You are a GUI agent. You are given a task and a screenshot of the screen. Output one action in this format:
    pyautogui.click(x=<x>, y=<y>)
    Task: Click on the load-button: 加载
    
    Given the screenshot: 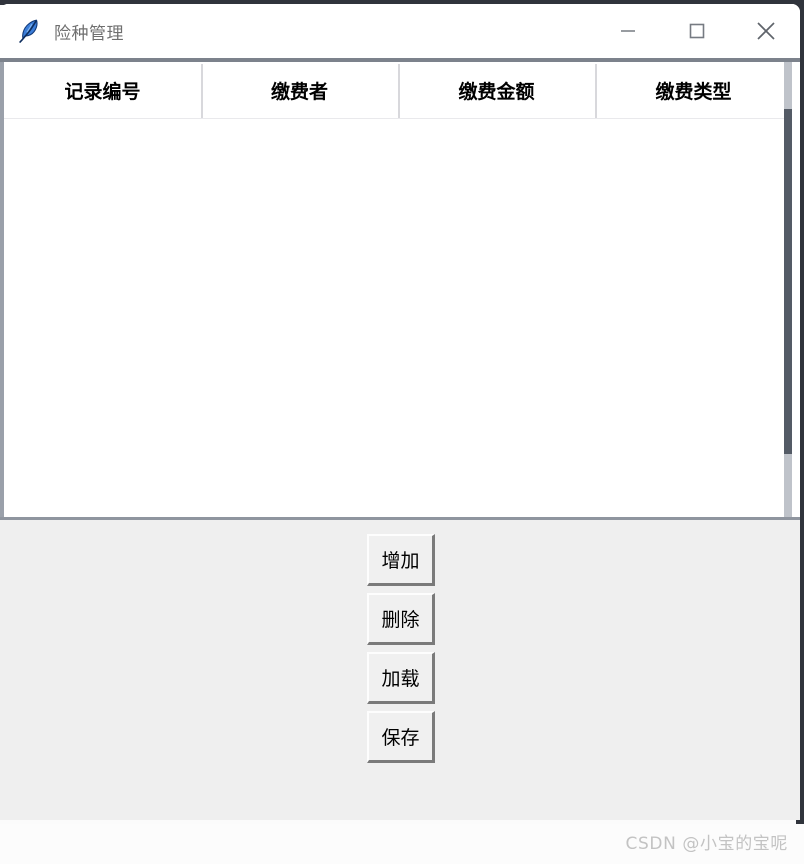 What is the action you would take?
    pyautogui.click(x=401, y=678)
    